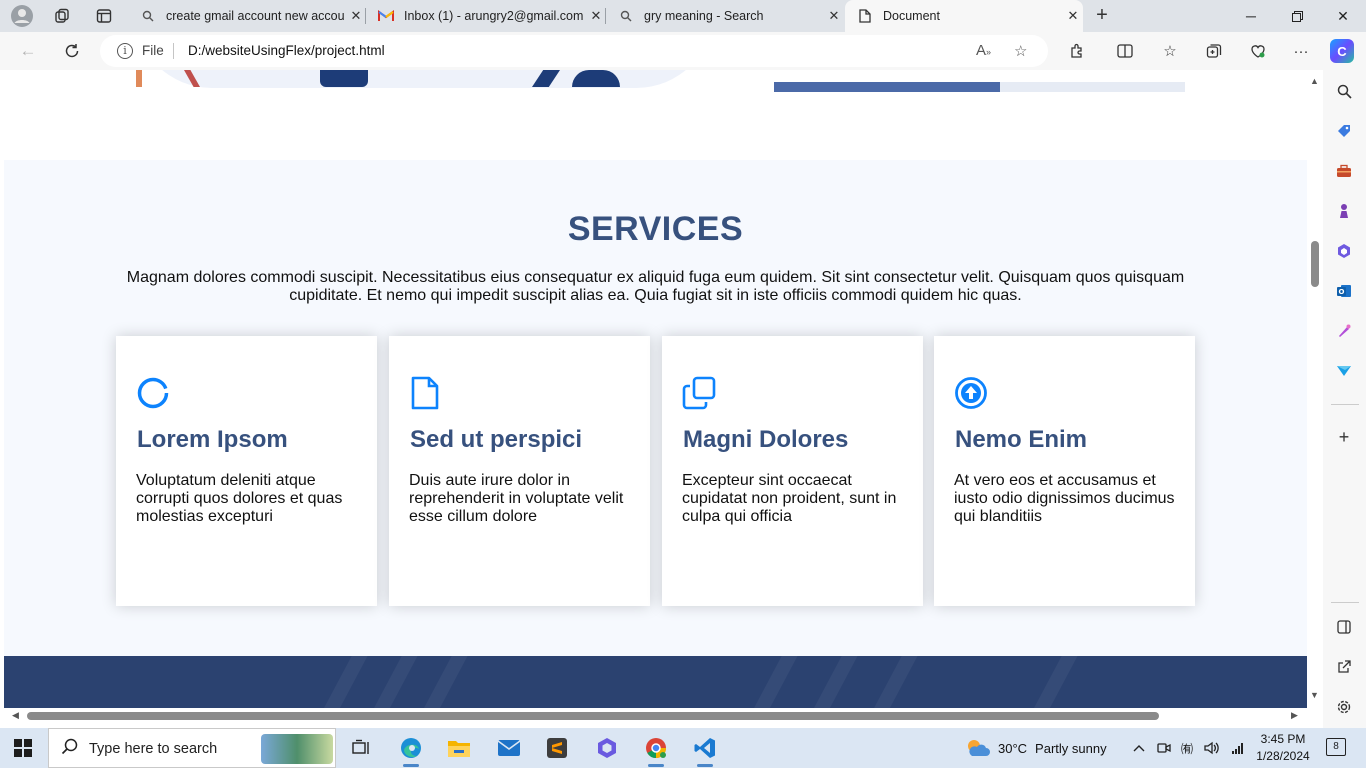  What do you see at coordinates (424, 79) in the screenshot?
I see `hero-illustration-background` at bounding box center [424, 79].